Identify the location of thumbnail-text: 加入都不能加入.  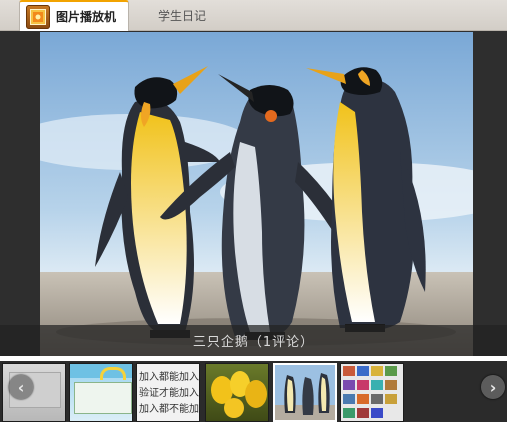
(169, 409).